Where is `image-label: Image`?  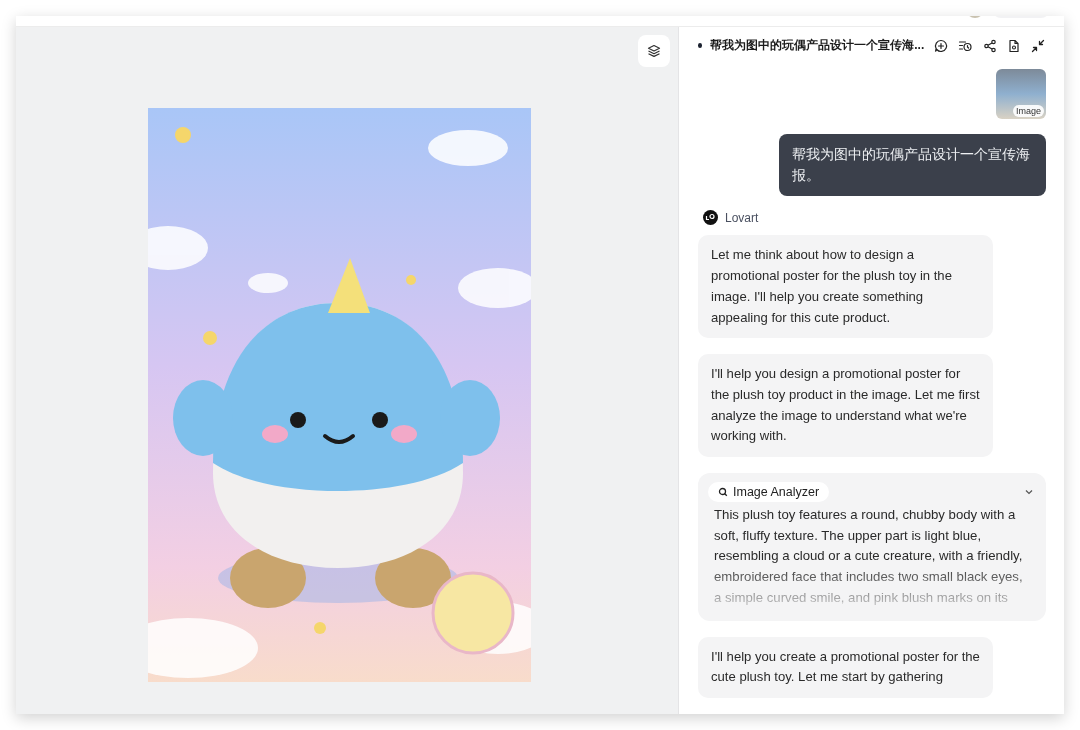 image-label: Image is located at coordinates (1028, 111).